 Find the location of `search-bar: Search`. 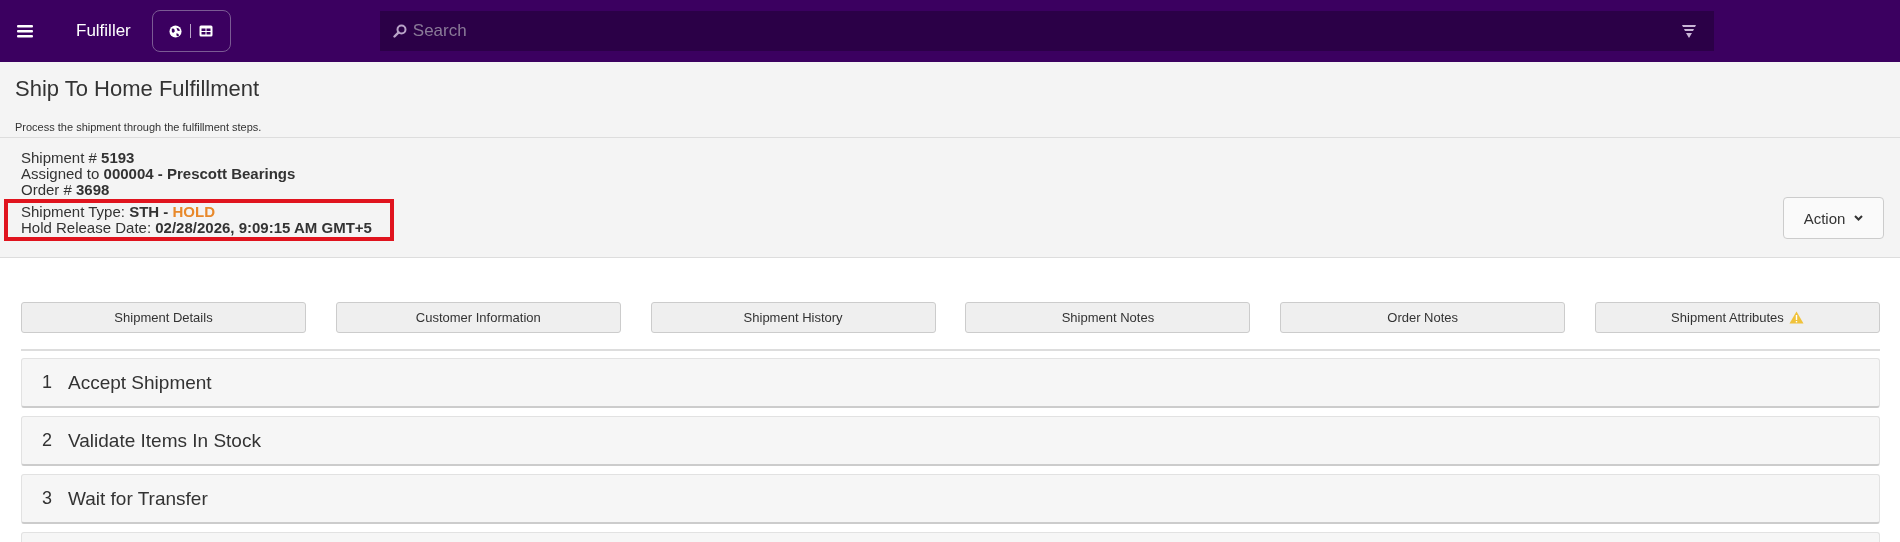

search-bar: Search is located at coordinates (1046, 31).